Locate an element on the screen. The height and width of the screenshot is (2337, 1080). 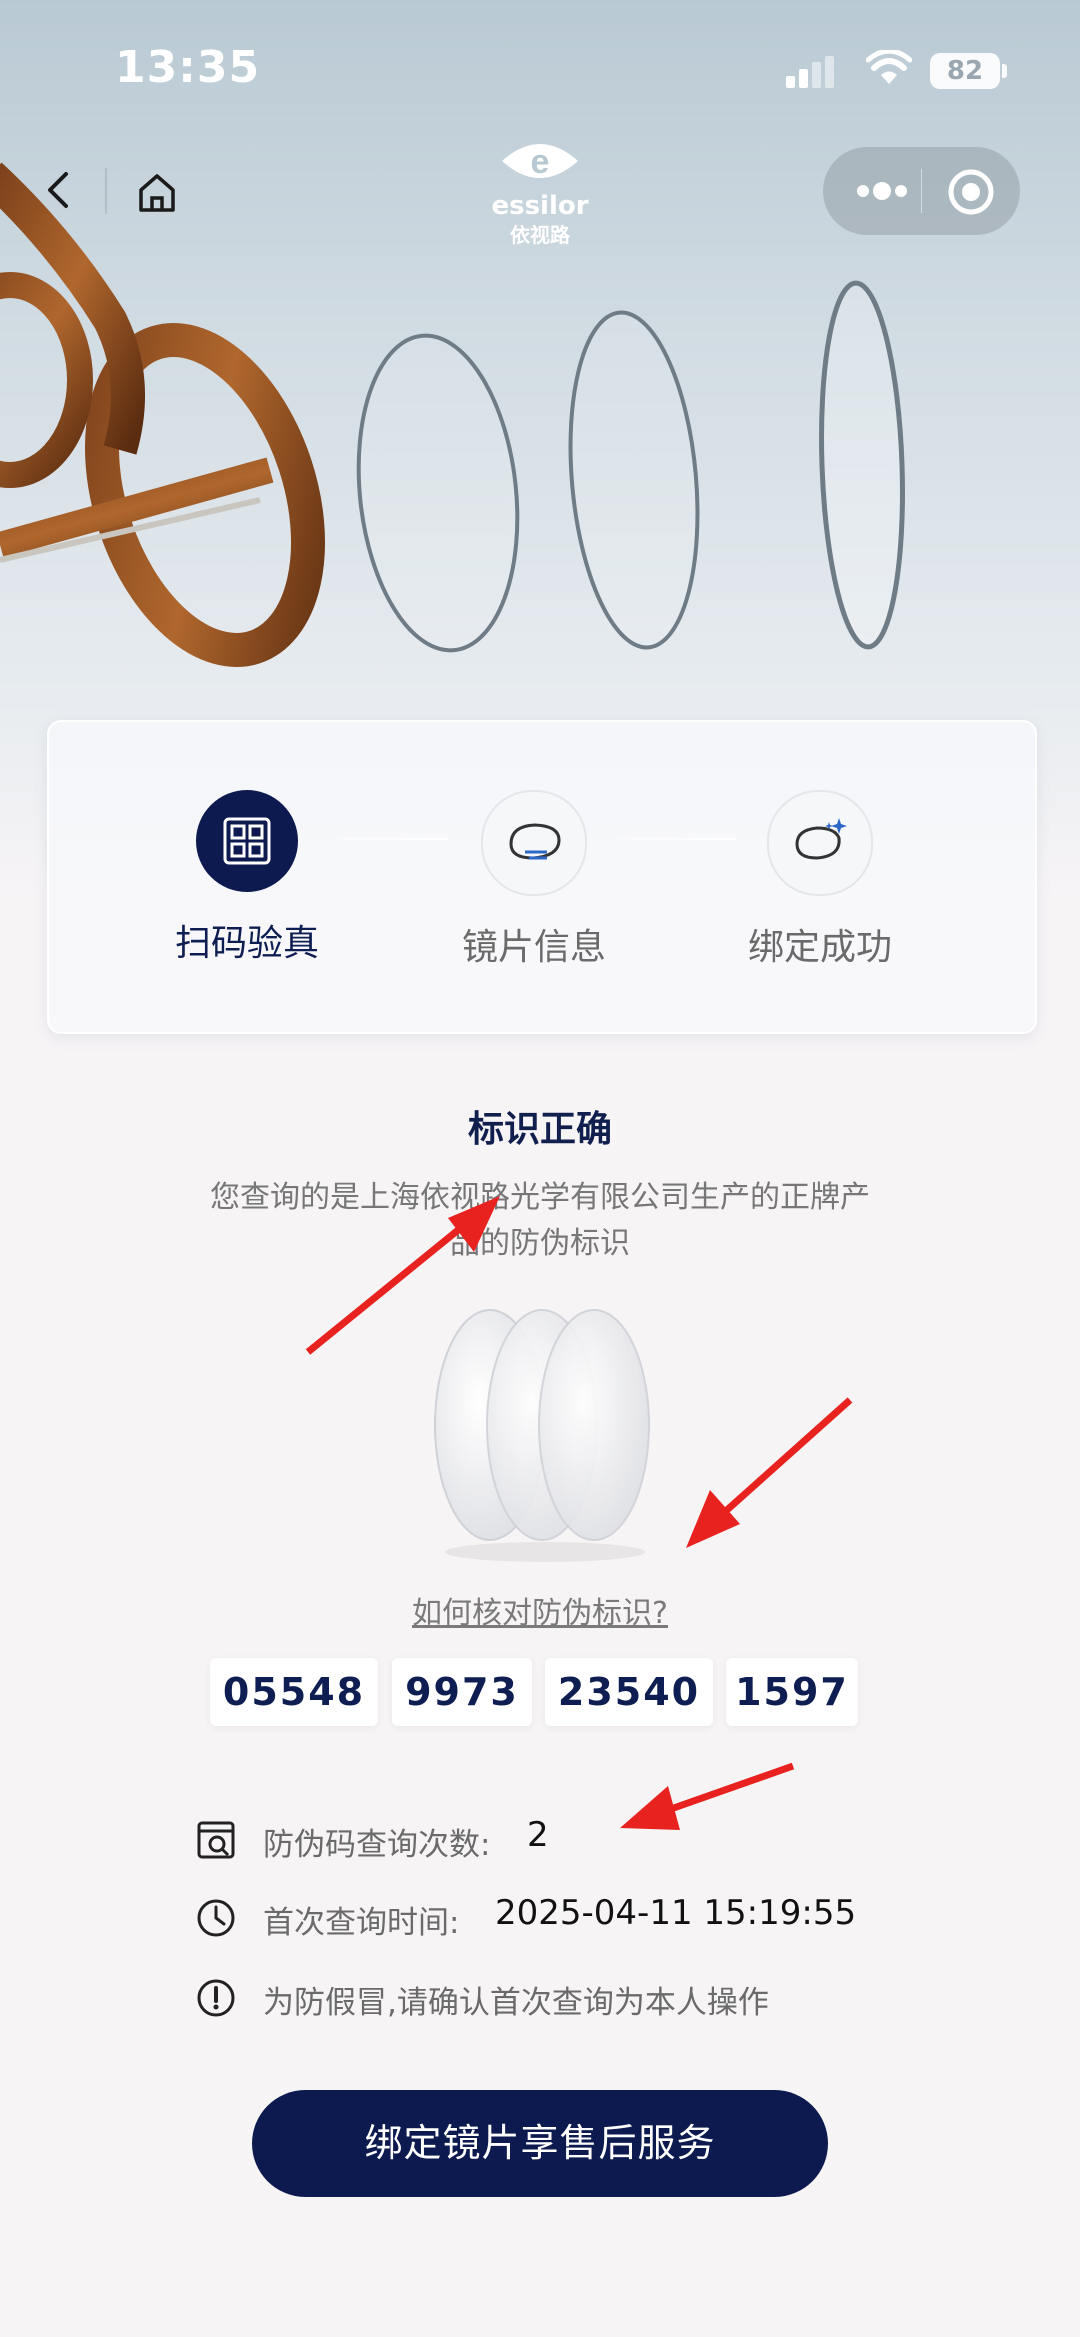
code-segment: 9973 is located at coordinates (462, 1692).